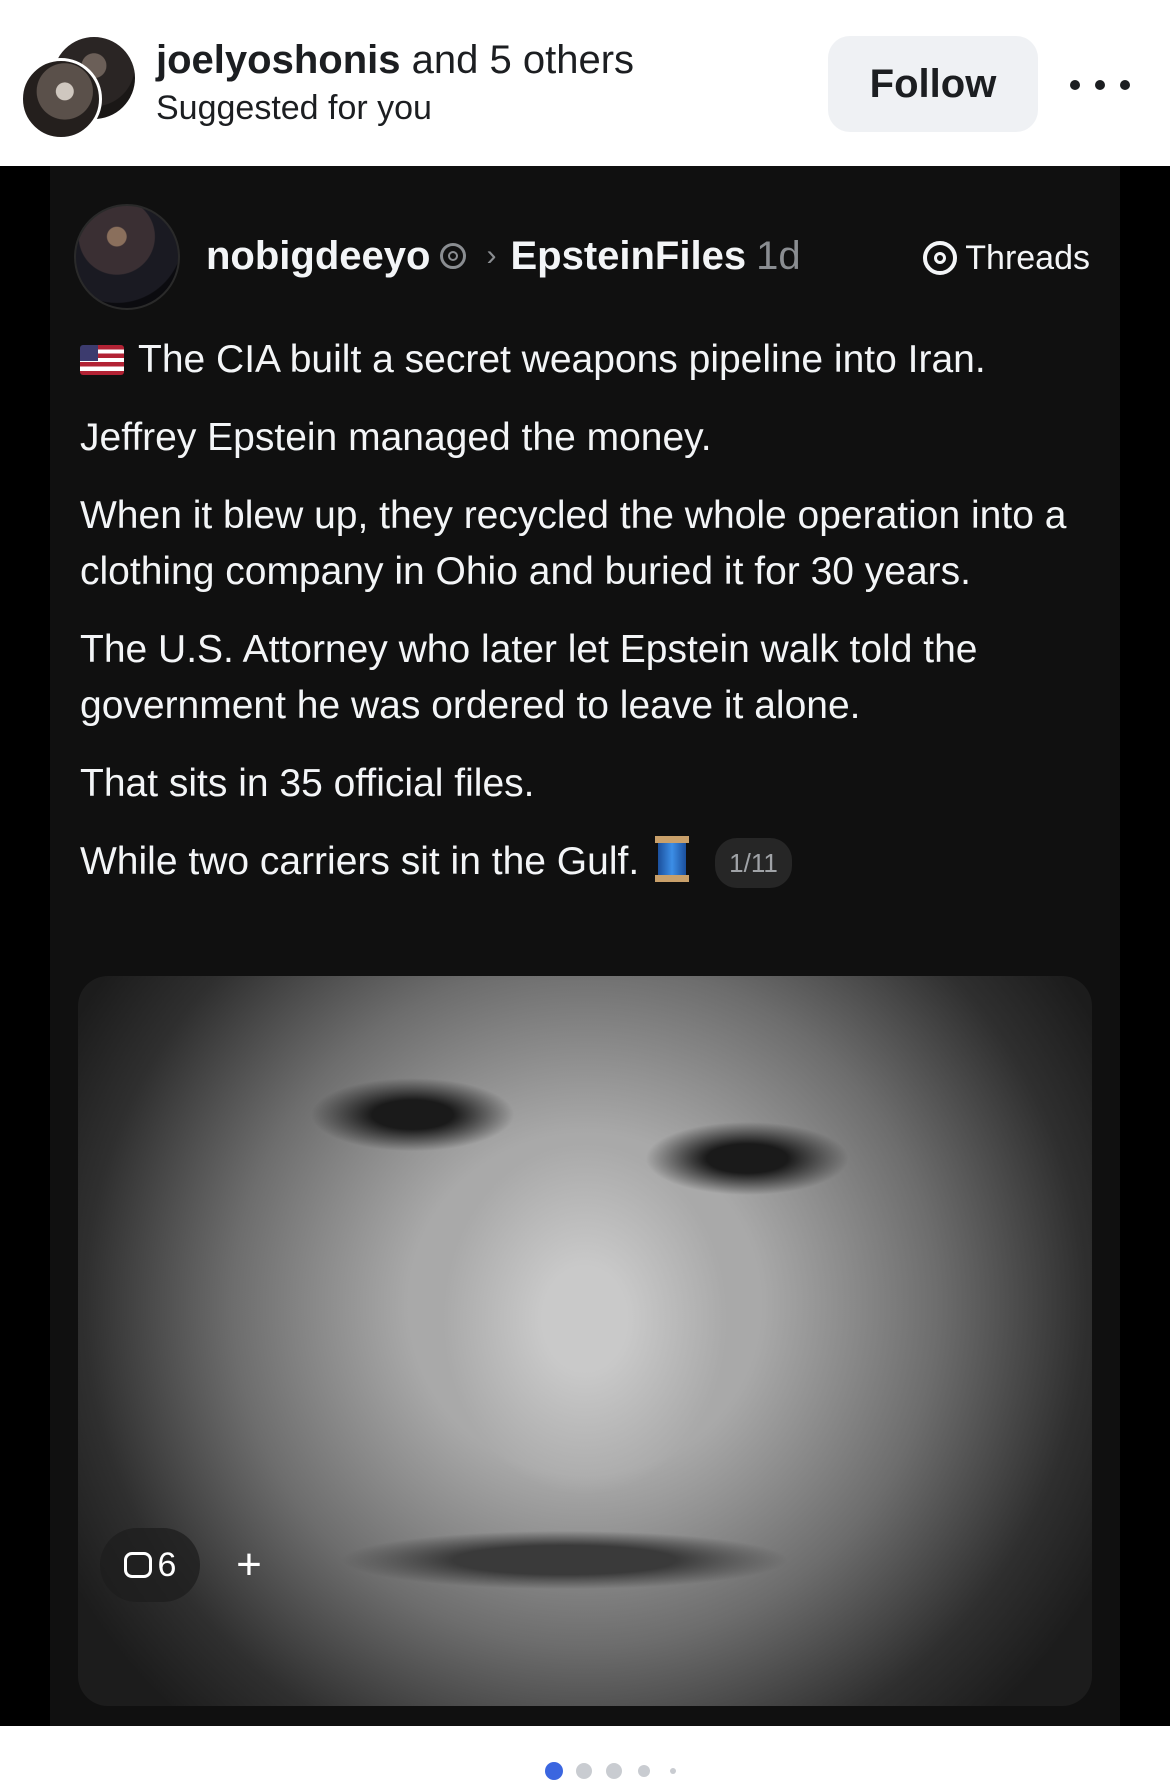 Image resolution: width=1170 pixels, height=1786 pixels. What do you see at coordinates (491, 255) in the screenshot?
I see `chevron-right-icon: ›` at bounding box center [491, 255].